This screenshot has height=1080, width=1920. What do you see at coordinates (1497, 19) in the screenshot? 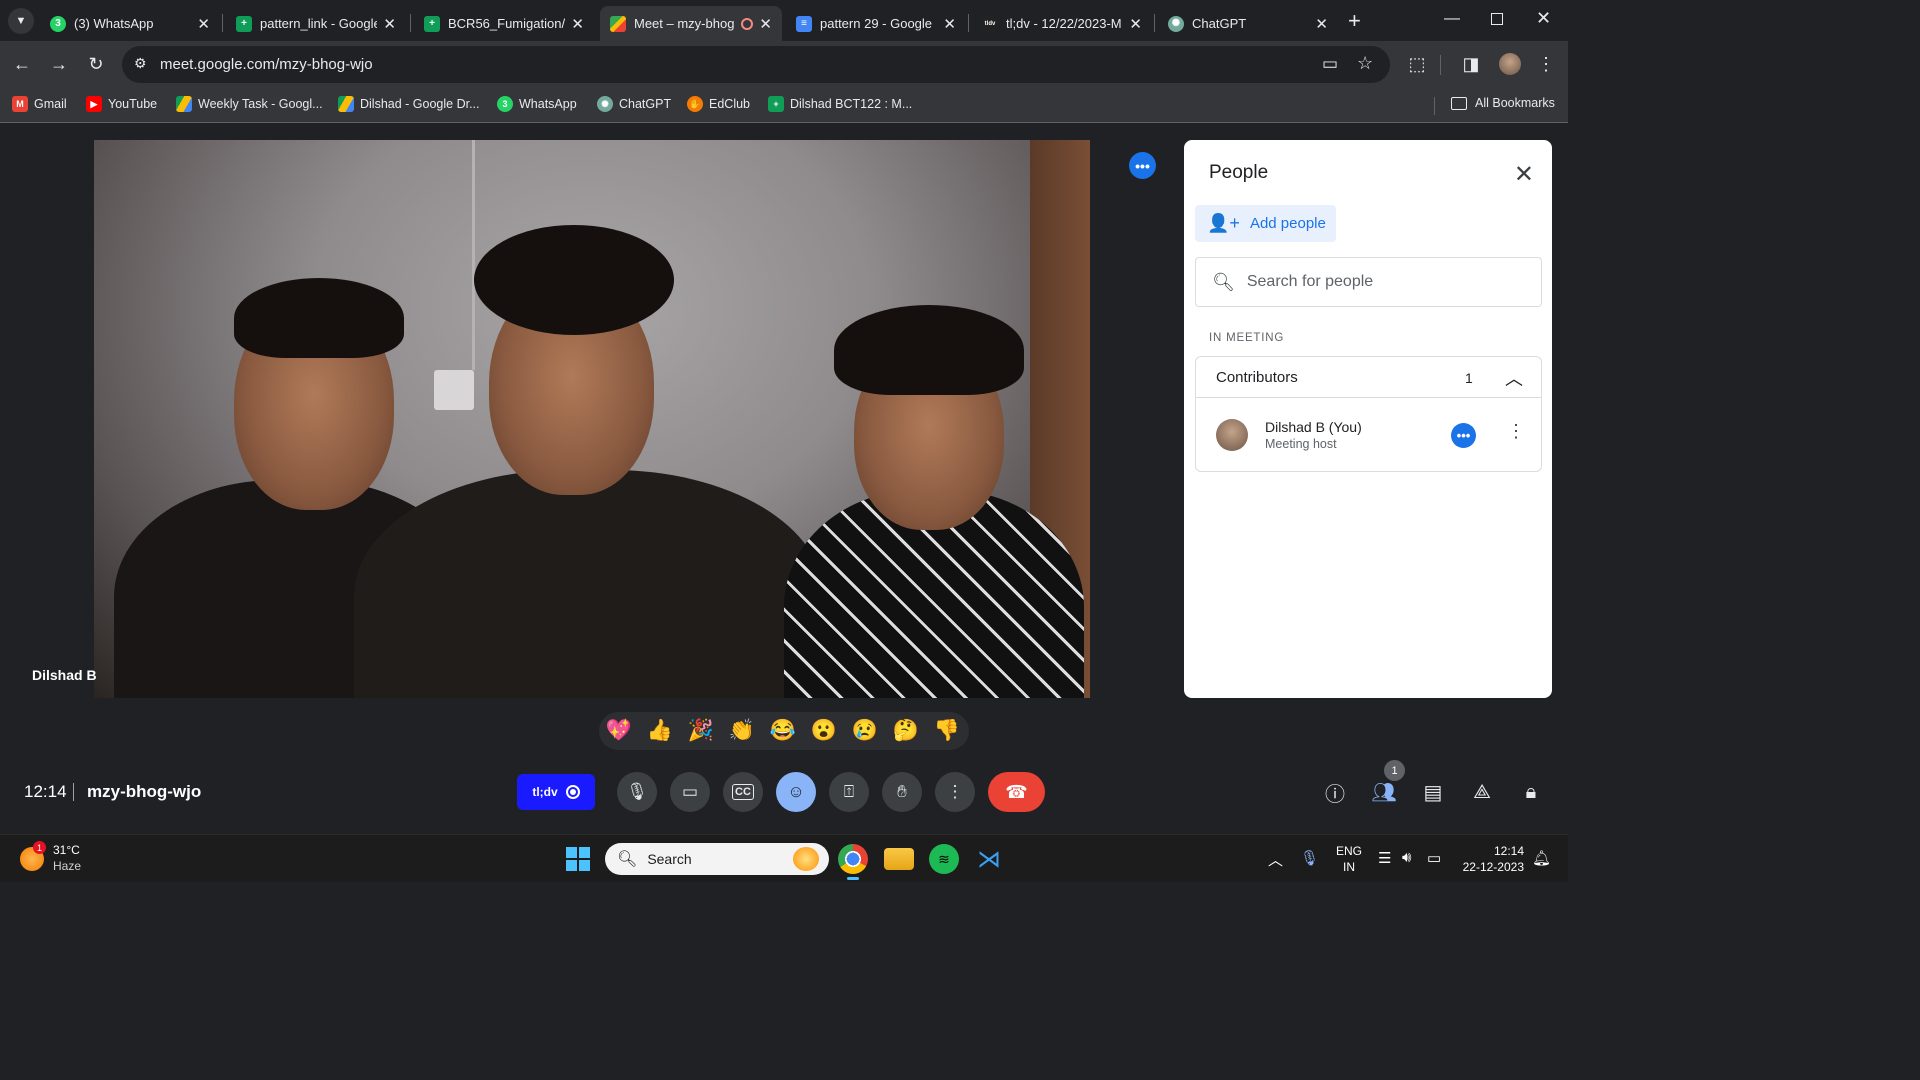
I see `restore-icon` at bounding box center [1497, 19].